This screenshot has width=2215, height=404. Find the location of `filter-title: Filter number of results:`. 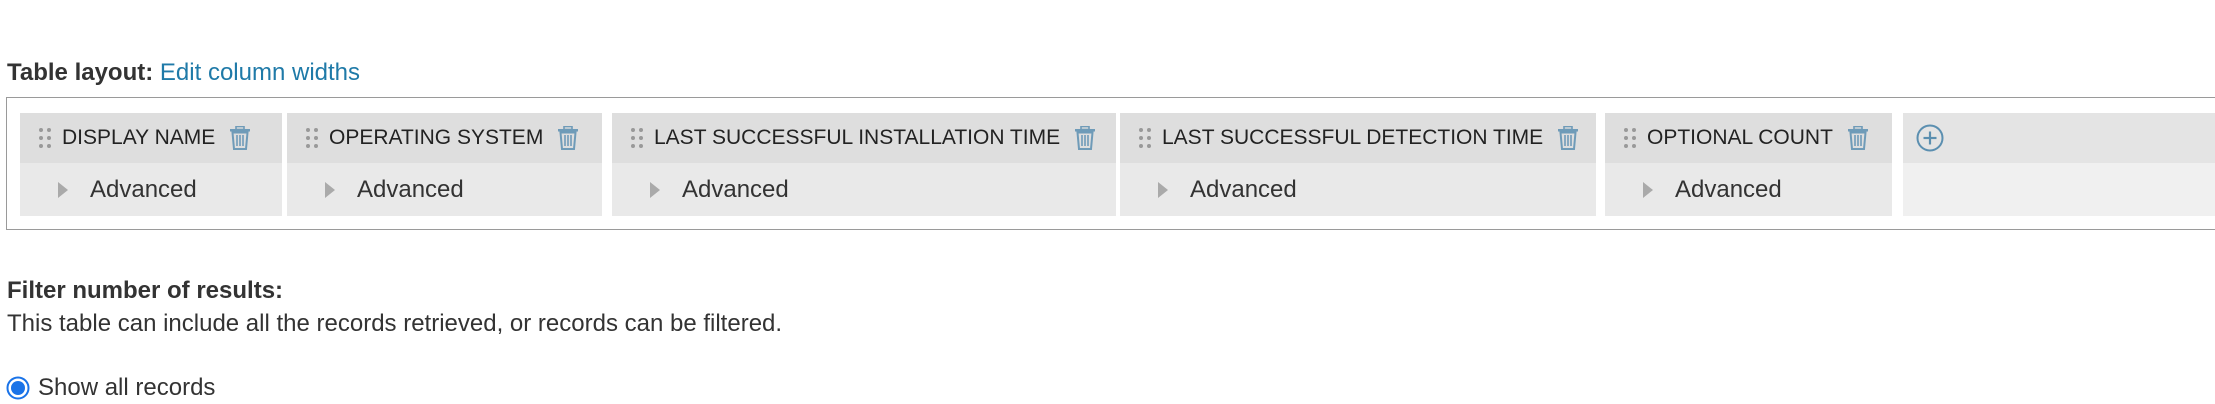

filter-title: Filter number of results: is located at coordinates (145, 290).